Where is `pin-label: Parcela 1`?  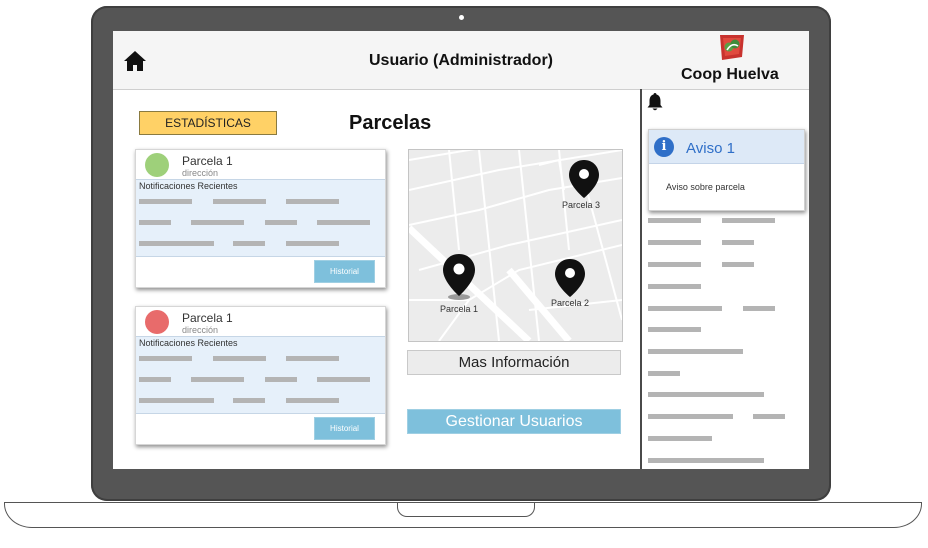 pin-label: Parcela 1 is located at coordinates (459, 309).